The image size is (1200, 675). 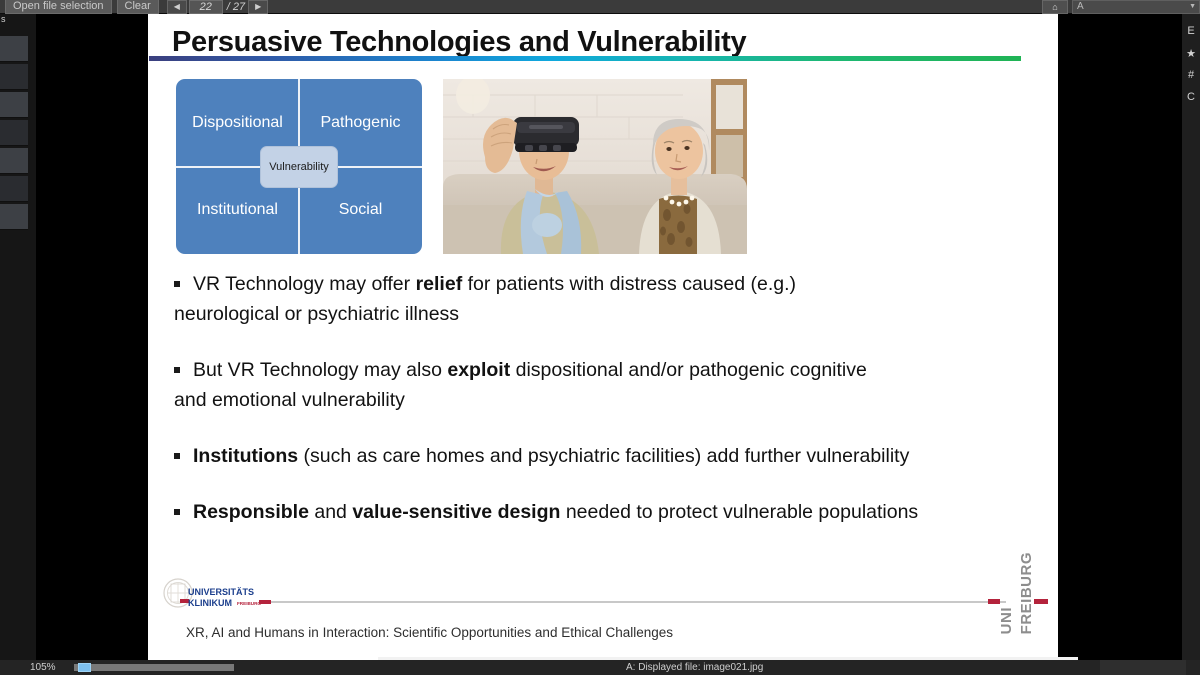 I want to click on svg-text: KLINIKUM, so click(x=210, y=603).